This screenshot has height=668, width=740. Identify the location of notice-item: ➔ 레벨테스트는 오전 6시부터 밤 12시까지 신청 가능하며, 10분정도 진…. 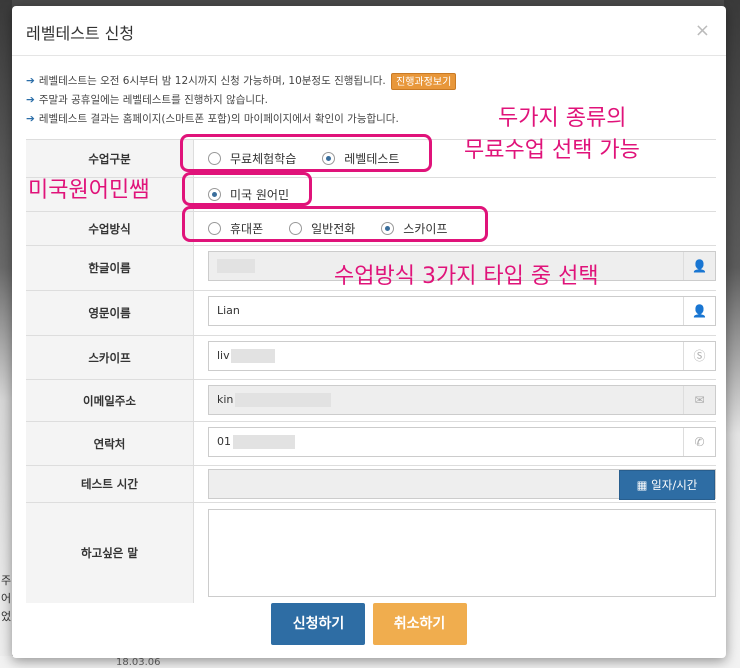
(371, 81).